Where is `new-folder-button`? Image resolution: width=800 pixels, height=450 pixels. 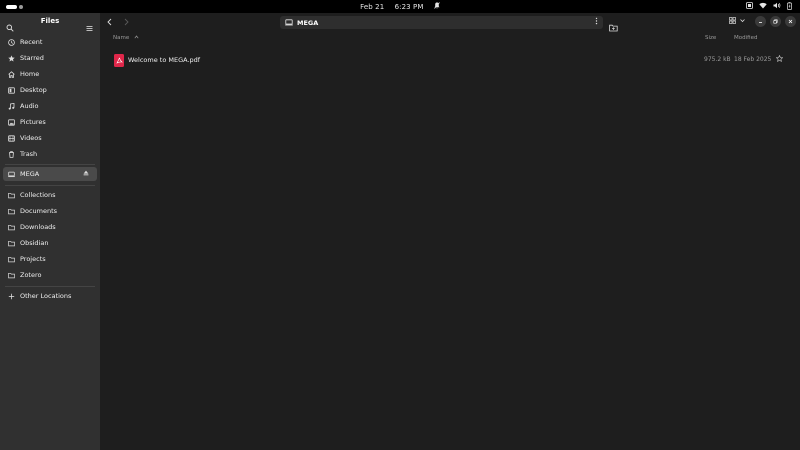
new-folder-button is located at coordinates (613, 26).